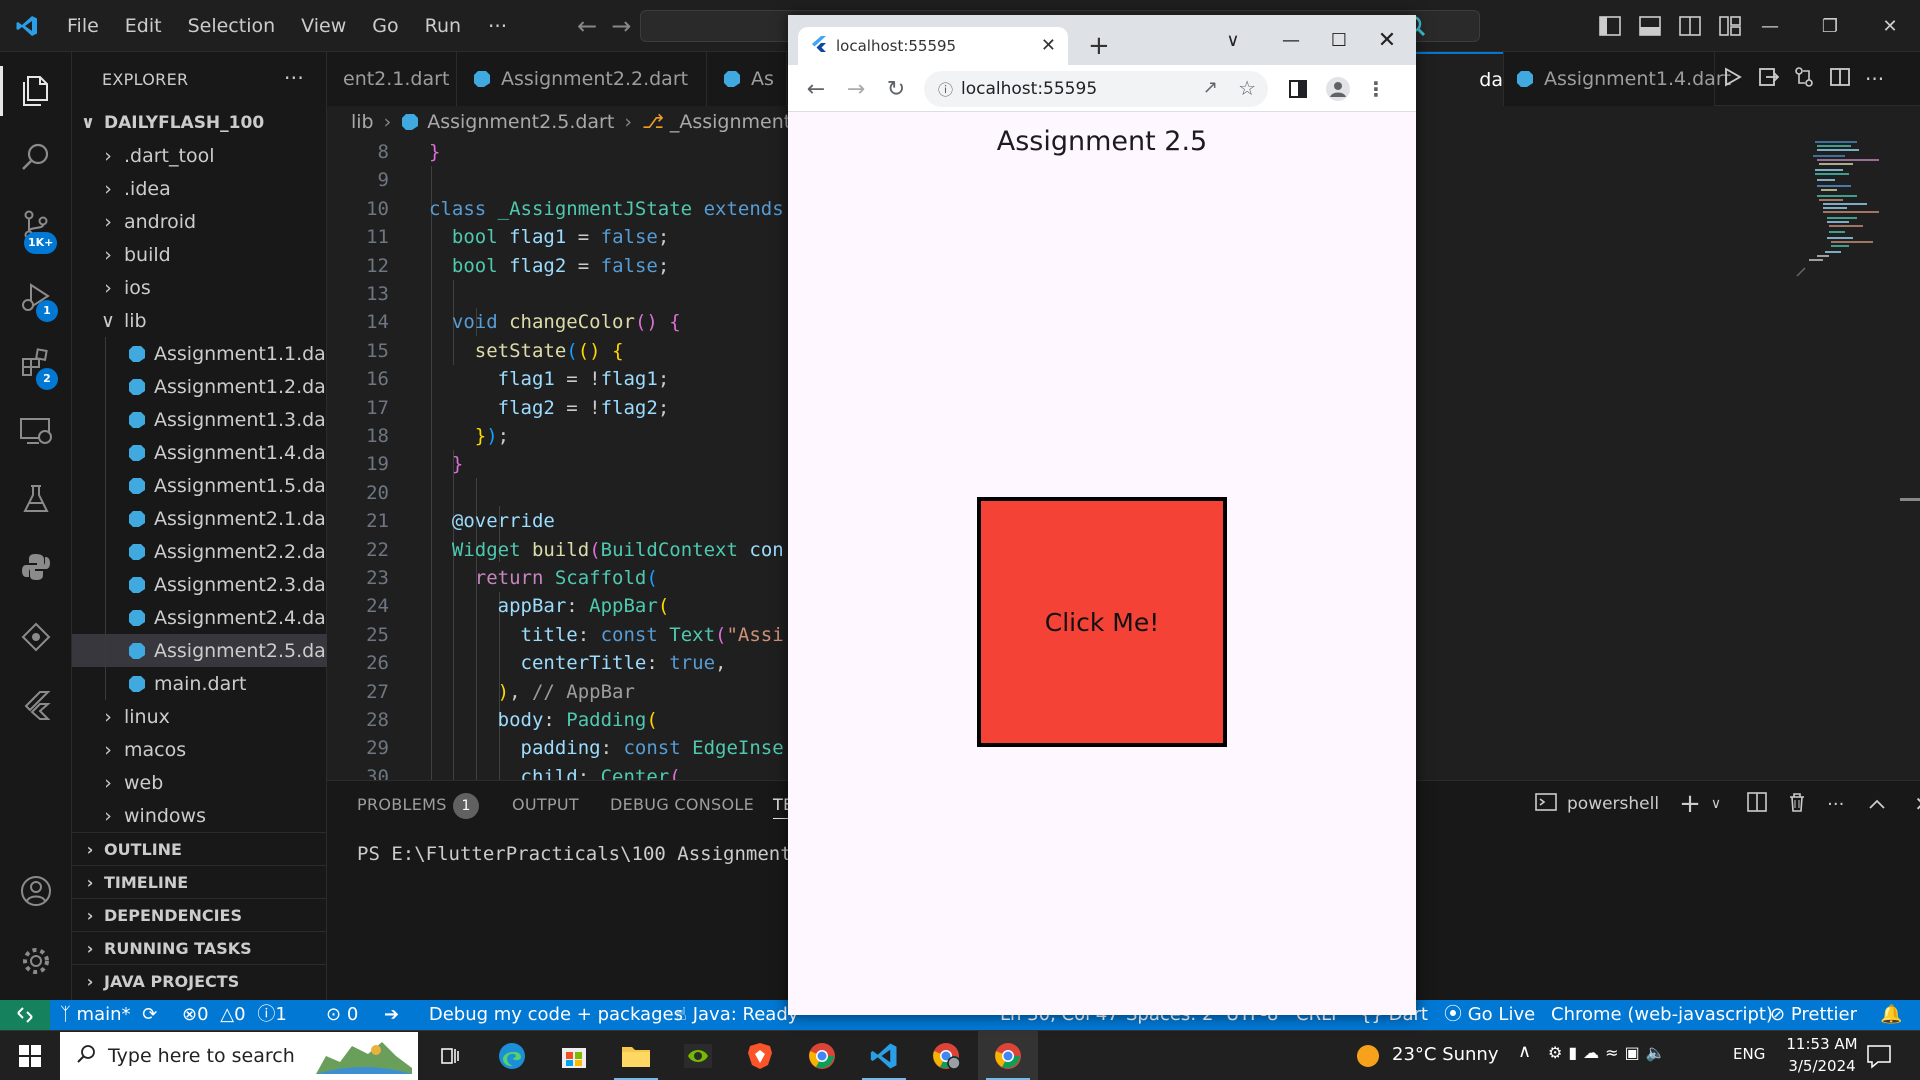 This screenshot has height=1080, width=1920. Describe the element at coordinates (1830, 26) in the screenshot. I see `vscode-restore-button: ❐` at that location.